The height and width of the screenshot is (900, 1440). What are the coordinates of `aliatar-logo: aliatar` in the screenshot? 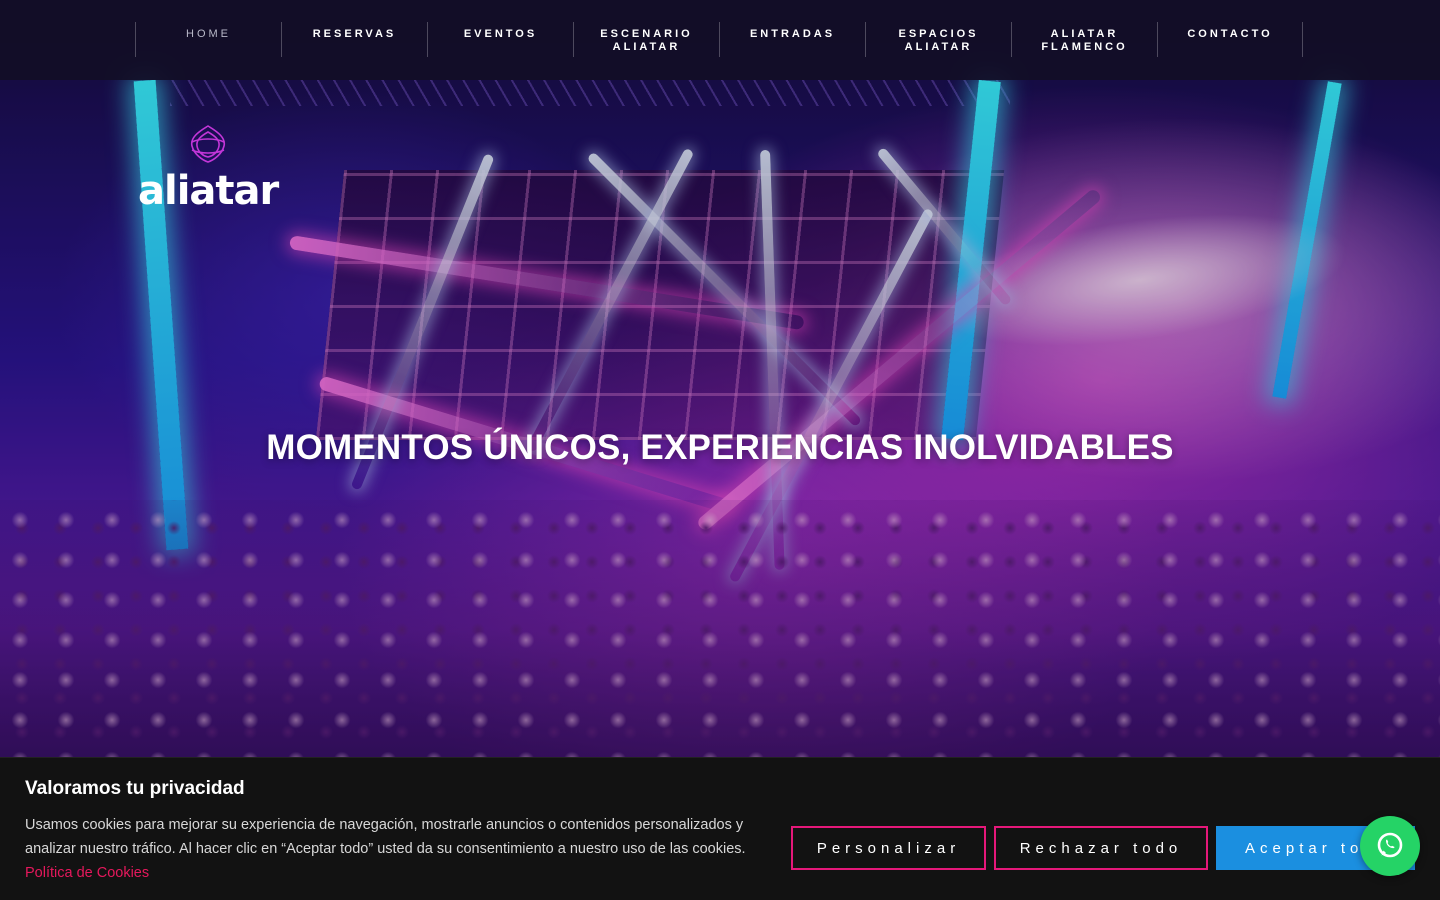 It's located at (213, 169).